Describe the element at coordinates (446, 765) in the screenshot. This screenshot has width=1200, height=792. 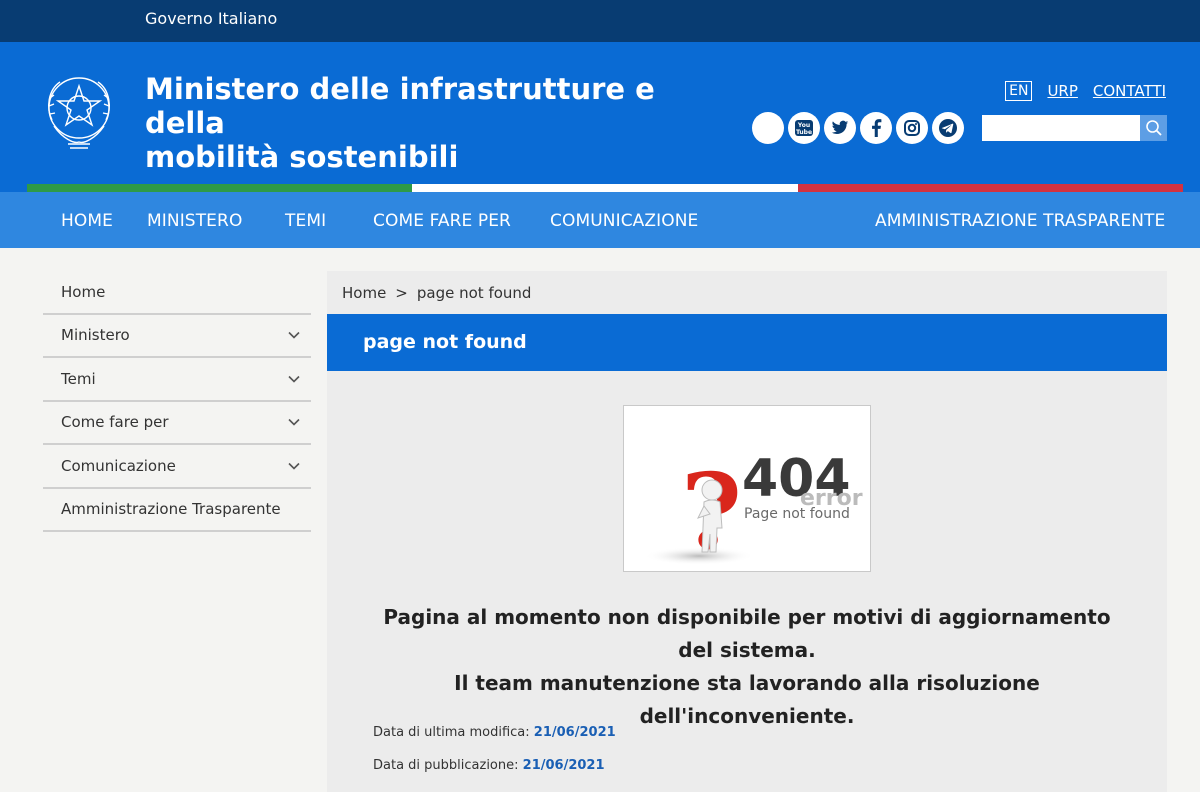
I see `published-label: Data di pubblicazione:` at that location.